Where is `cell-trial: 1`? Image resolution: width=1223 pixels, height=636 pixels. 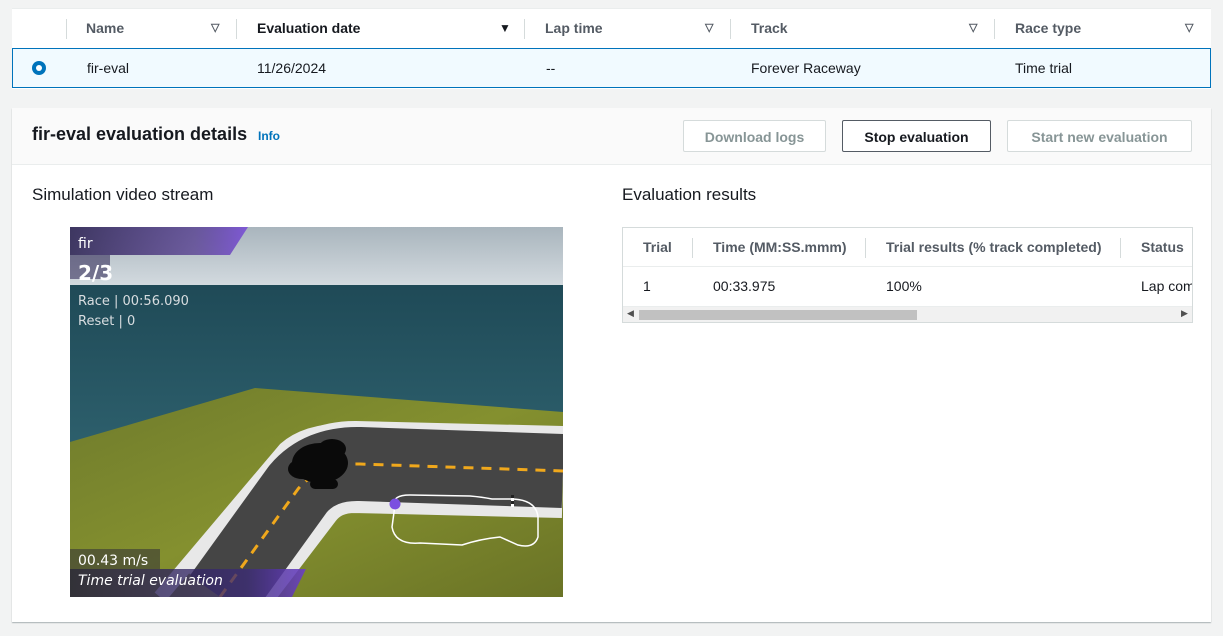
cell-trial: 1 is located at coordinates (647, 286).